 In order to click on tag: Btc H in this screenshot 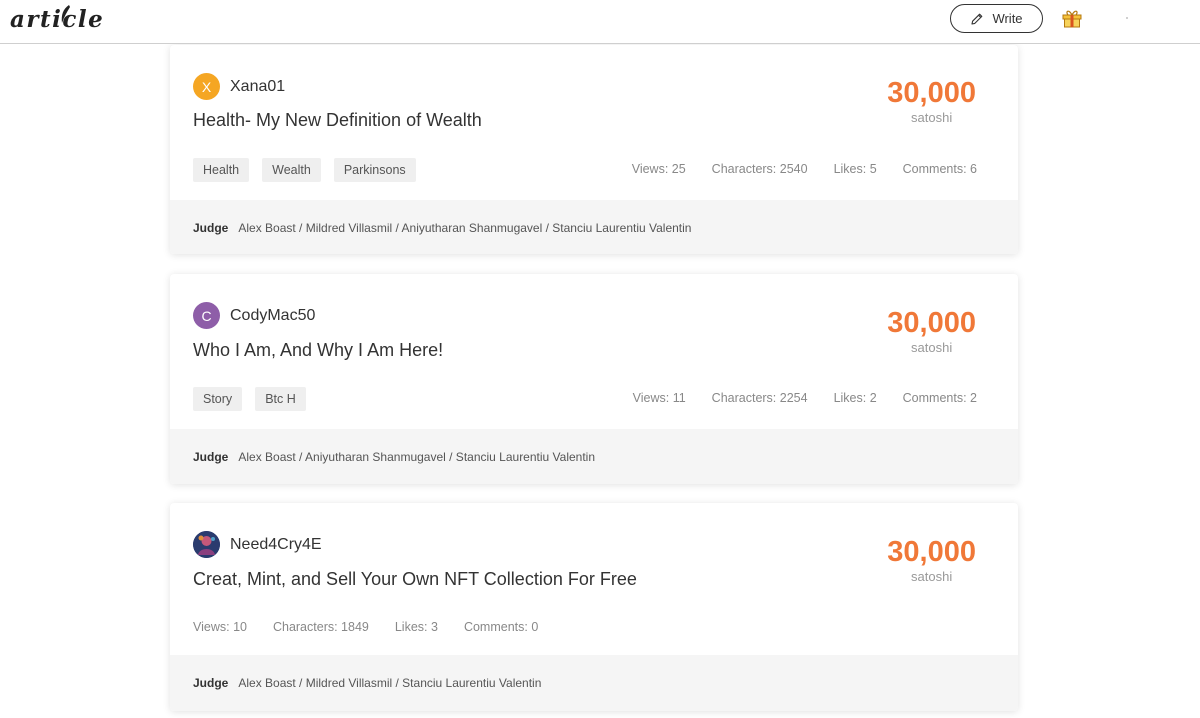, I will do `click(280, 399)`.